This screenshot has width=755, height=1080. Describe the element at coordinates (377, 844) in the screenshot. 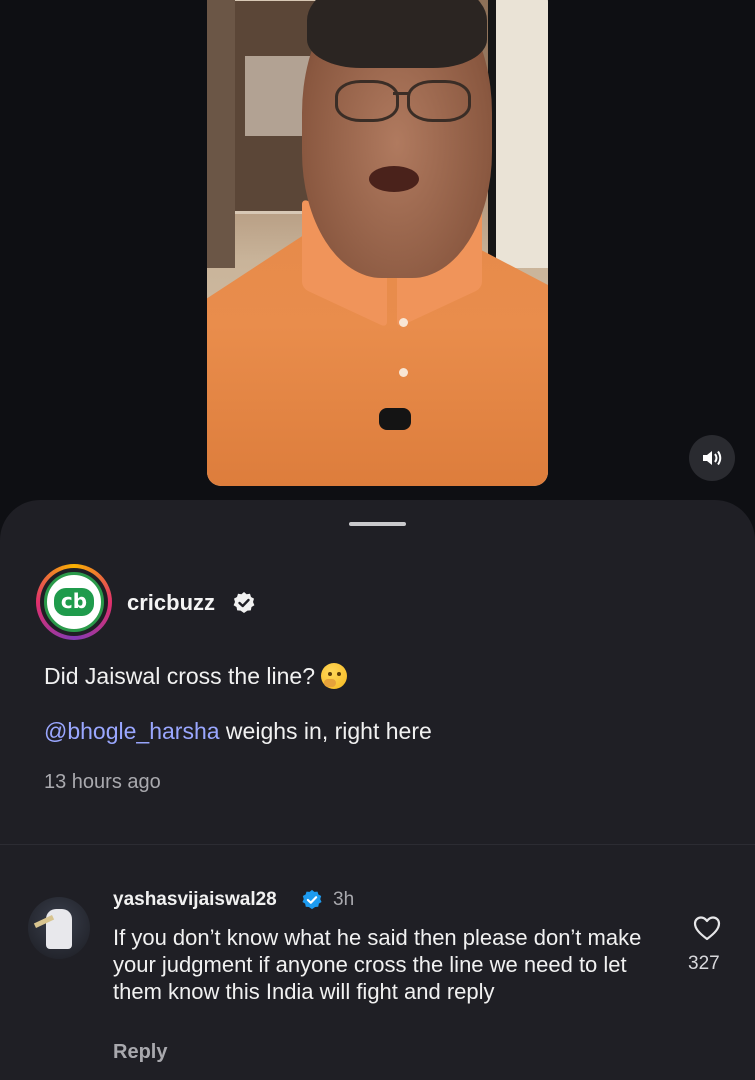

I see `divider` at that location.